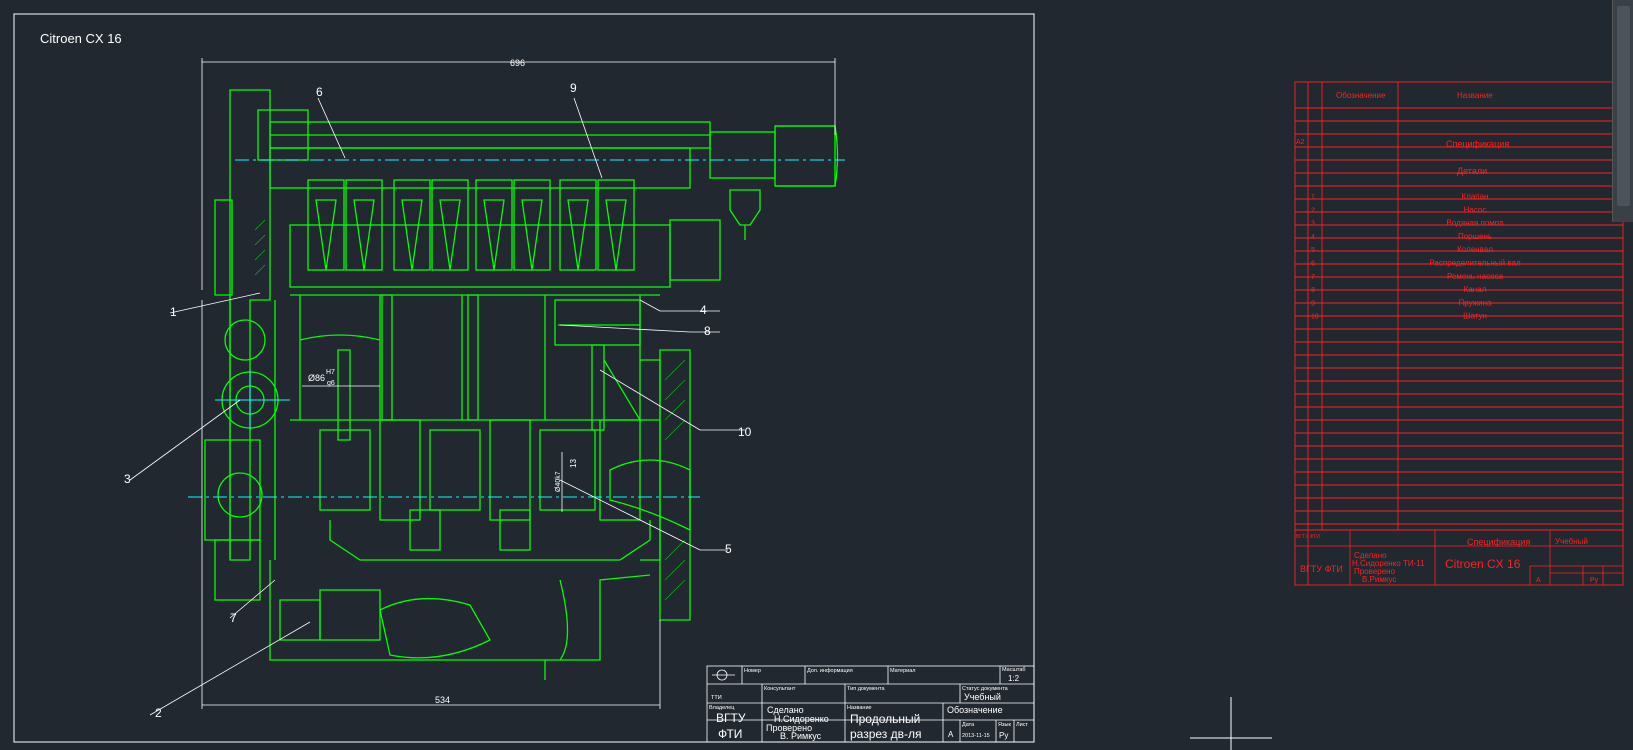 The image size is (1633, 750). I want to click on vertical-scrollbar, so click(1622, 111).